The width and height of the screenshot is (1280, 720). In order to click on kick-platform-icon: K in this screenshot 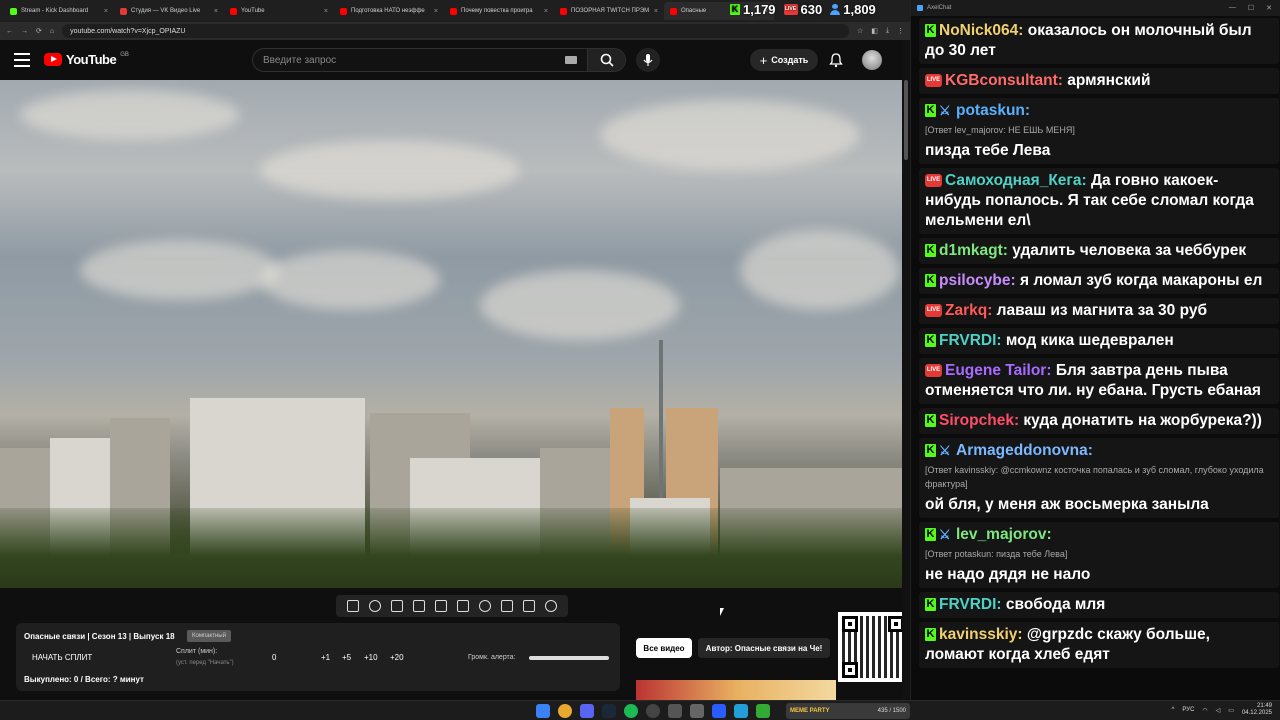, I will do `click(930, 421)`.